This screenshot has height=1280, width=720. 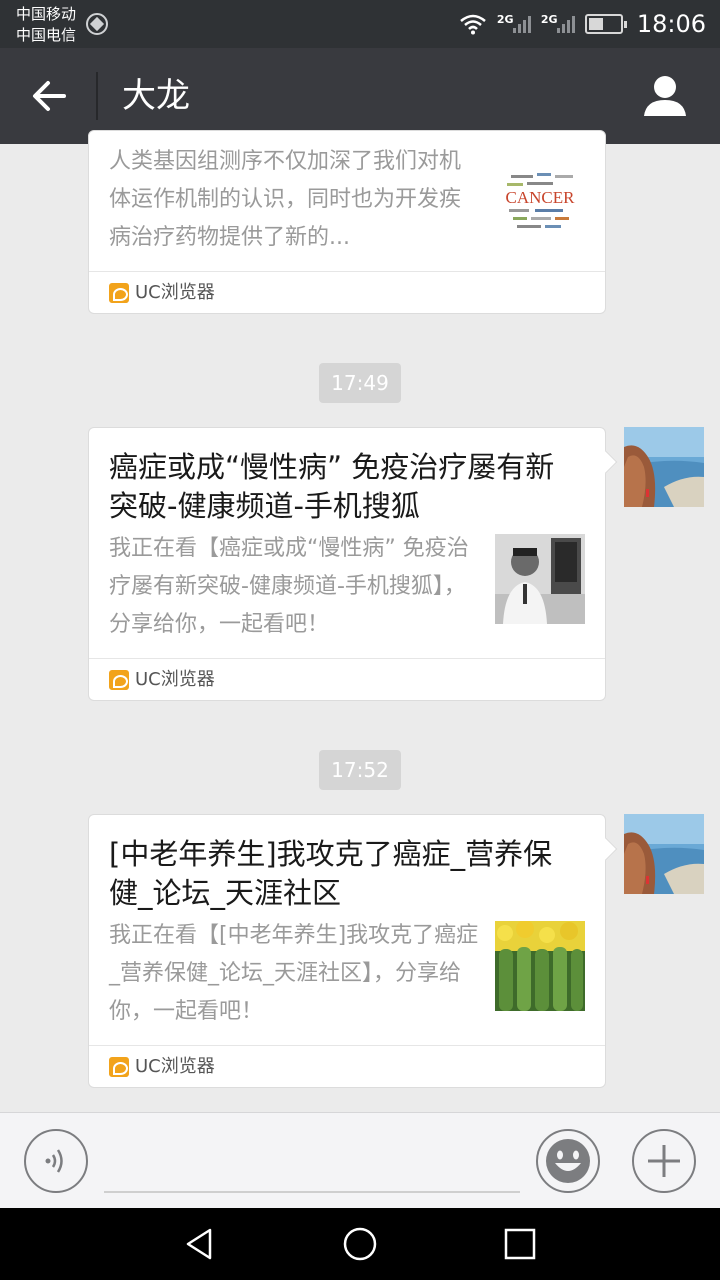 I want to click on emoji-icon, so click(x=568, y=1161).